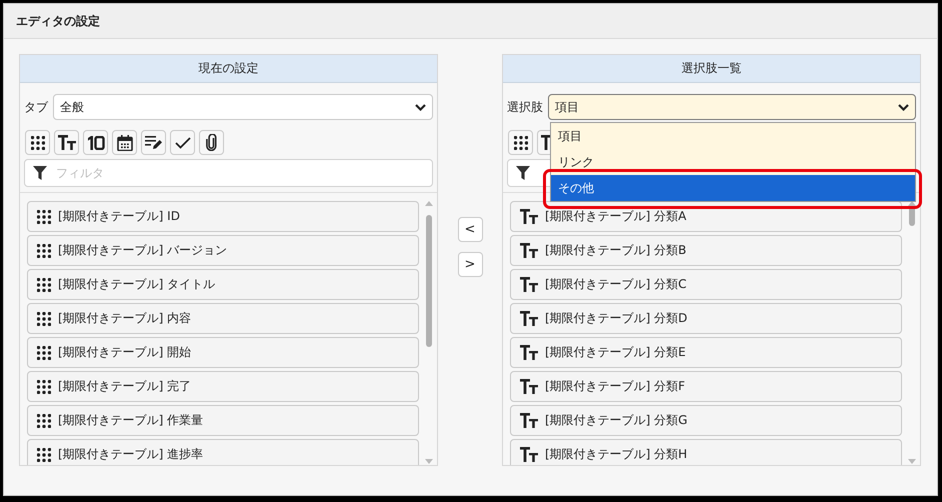  I want to click on field-list-item: [期限付きテーブル] 分類F, so click(706, 386).